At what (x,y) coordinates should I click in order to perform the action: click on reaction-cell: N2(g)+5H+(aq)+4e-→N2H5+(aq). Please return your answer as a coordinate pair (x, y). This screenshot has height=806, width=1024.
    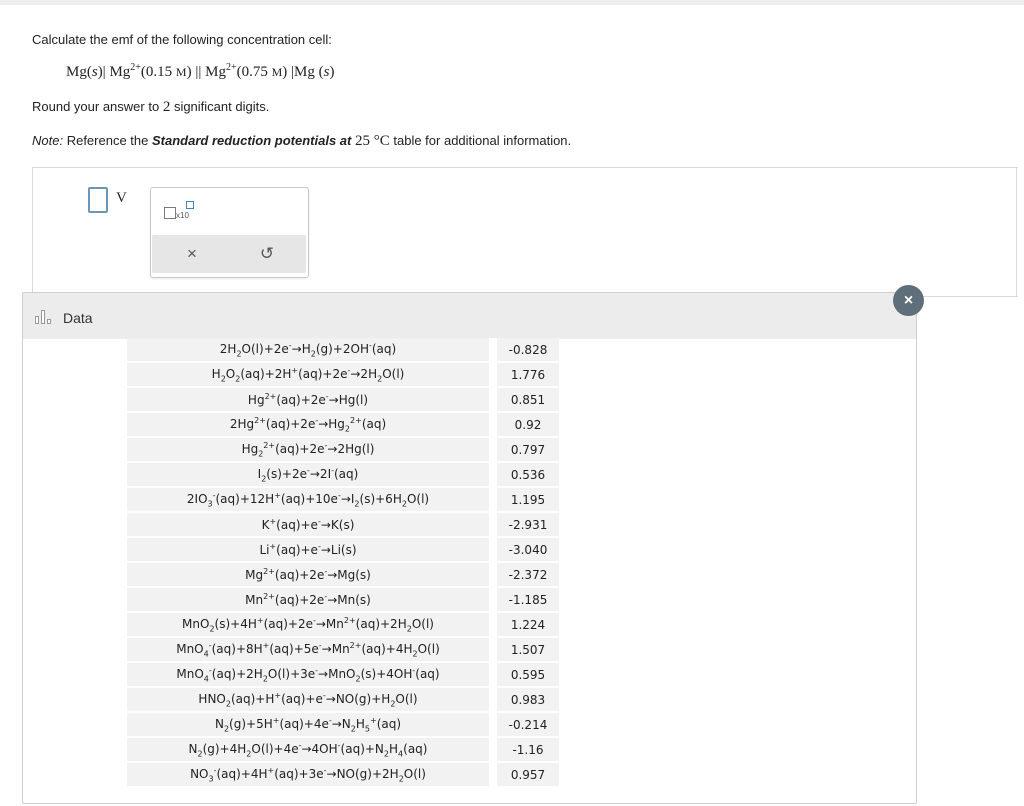
    Looking at the image, I should click on (312, 724).